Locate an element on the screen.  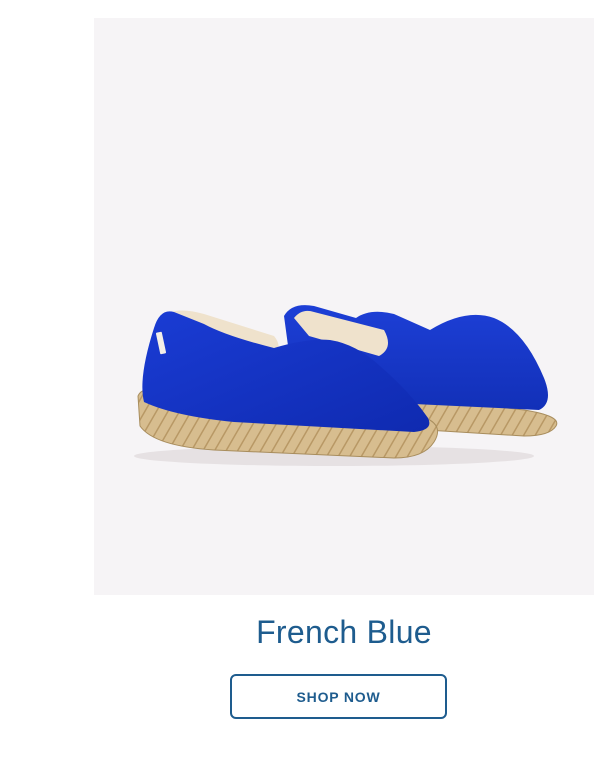
product-title: French Blue is located at coordinates (344, 632).